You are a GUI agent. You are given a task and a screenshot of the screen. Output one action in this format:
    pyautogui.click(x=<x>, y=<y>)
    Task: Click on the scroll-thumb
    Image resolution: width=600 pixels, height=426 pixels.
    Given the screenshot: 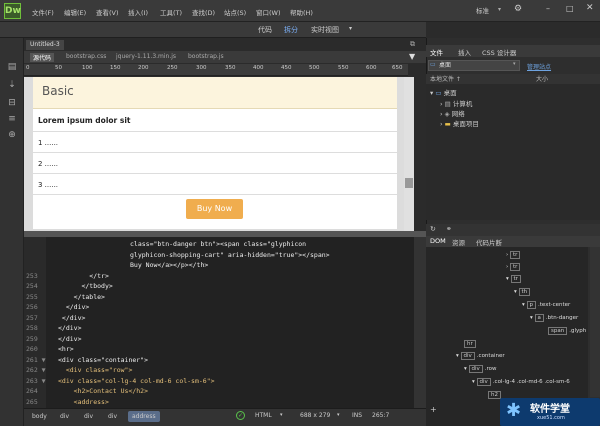 What is the action you would take?
    pyautogui.click(x=409, y=183)
    